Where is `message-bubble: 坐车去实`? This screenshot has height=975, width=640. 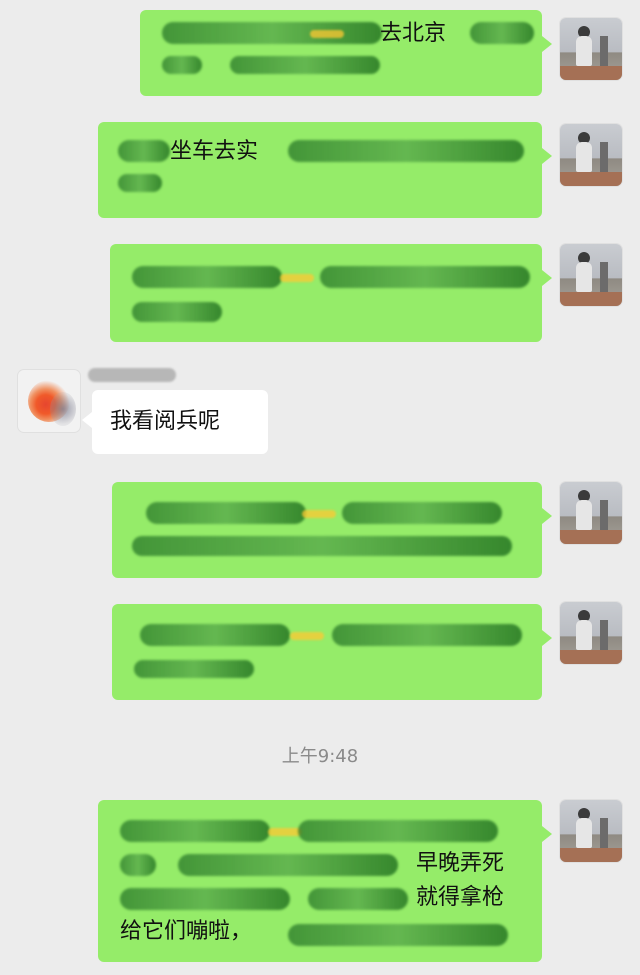 message-bubble: 坐车去实 is located at coordinates (325, 170).